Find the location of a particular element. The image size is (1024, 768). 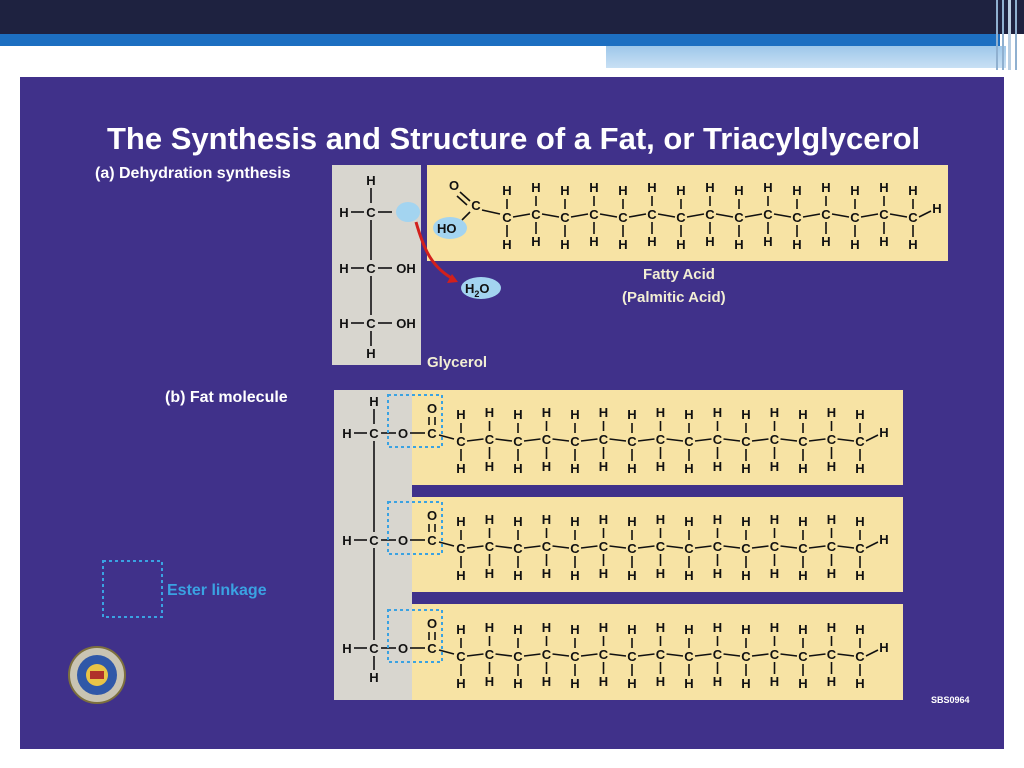

oxygen-atom: O is located at coordinates (454, 185).